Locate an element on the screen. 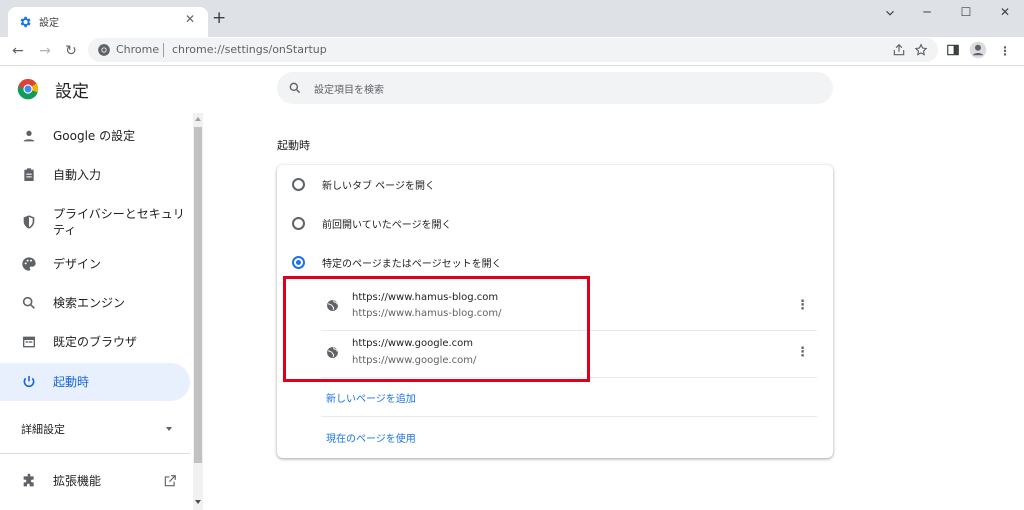 This screenshot has width=1024, height=510. bookmark-star-icon is located at coordinates (921, 50).